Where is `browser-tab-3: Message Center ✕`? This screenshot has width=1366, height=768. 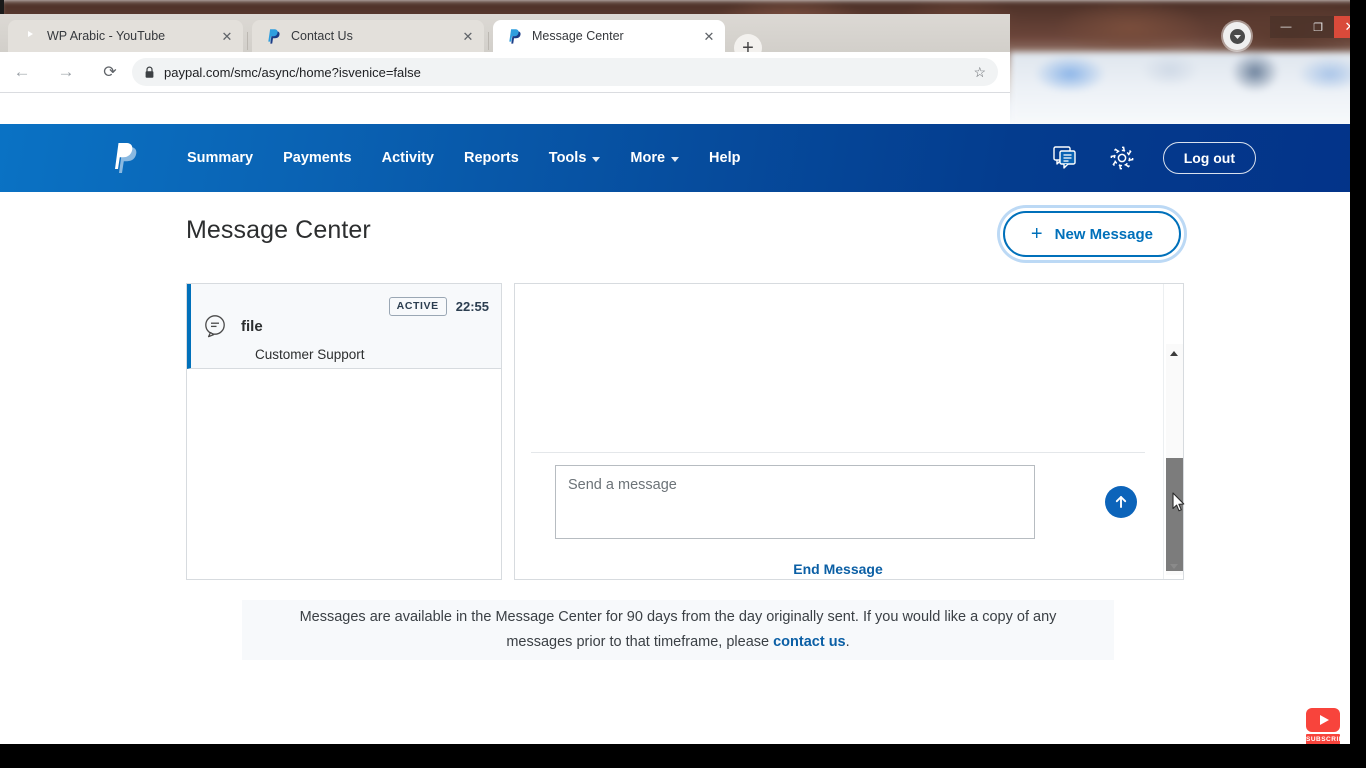
browser-tab-3: Message Center ✕ is located at coordinates (609, 36).